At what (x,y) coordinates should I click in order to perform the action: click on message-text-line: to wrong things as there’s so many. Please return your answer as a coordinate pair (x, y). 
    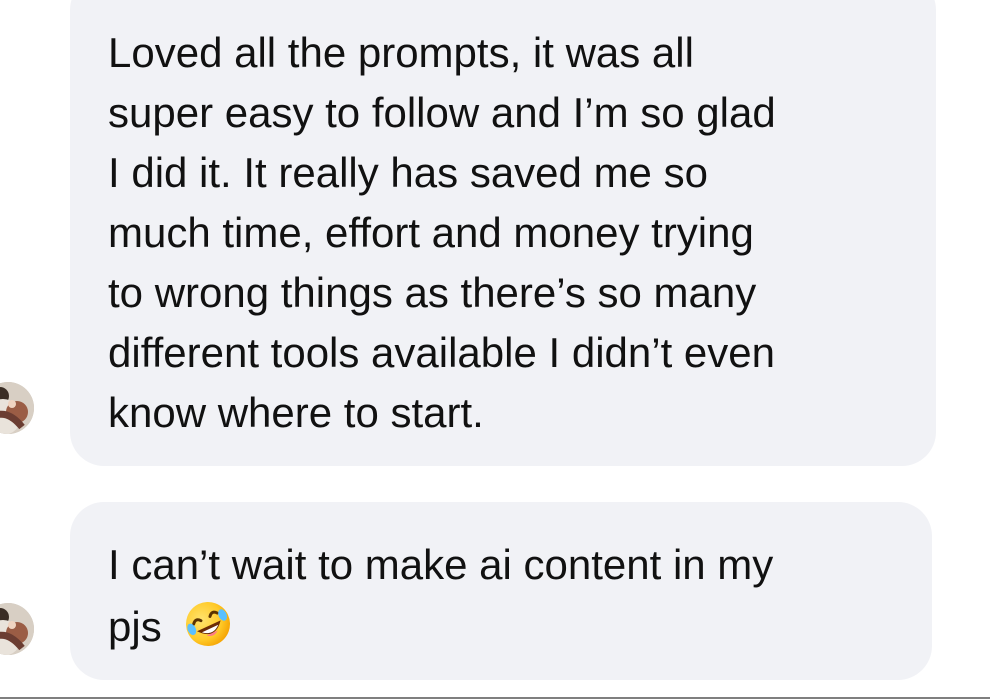
    Looking at the image, I should click on (432, 292).